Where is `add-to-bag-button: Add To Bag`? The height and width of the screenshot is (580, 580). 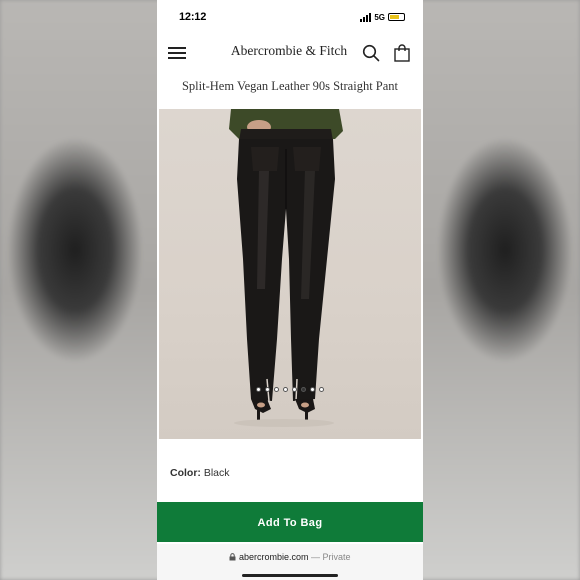 add-to-bag-button: Add To Bag is located at coordinates (290, 522).